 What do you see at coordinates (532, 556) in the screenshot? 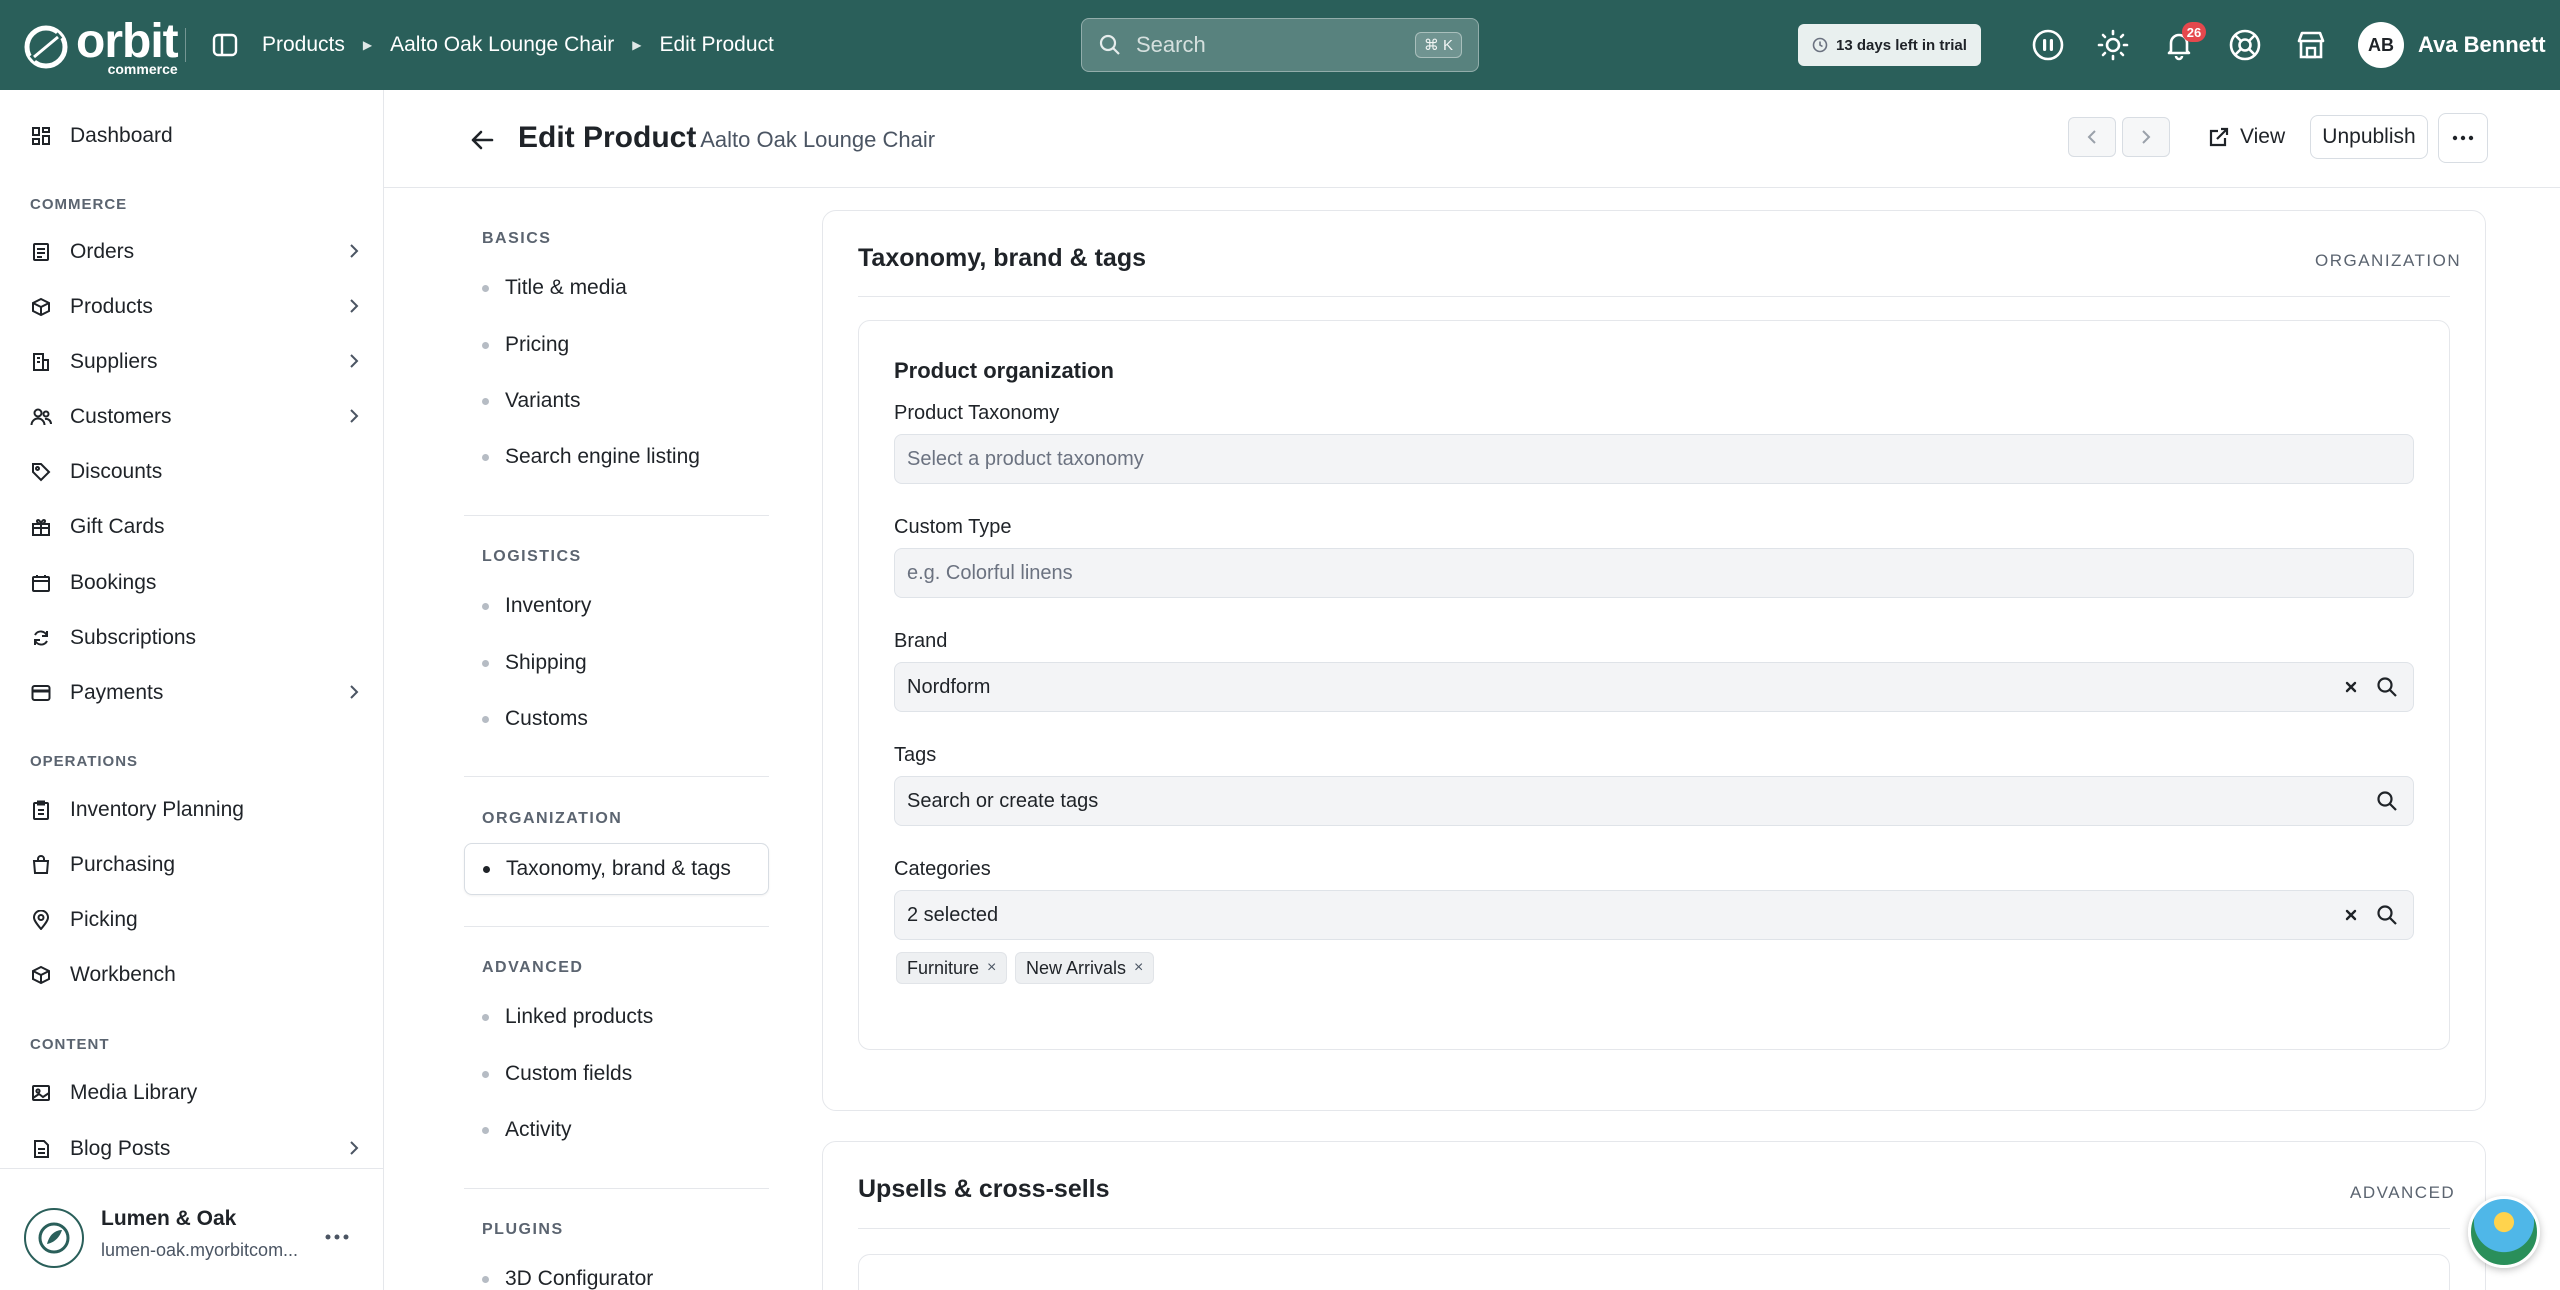
I see `section-group-logistics: LOGISTICS` at bounding box center [532, 556].